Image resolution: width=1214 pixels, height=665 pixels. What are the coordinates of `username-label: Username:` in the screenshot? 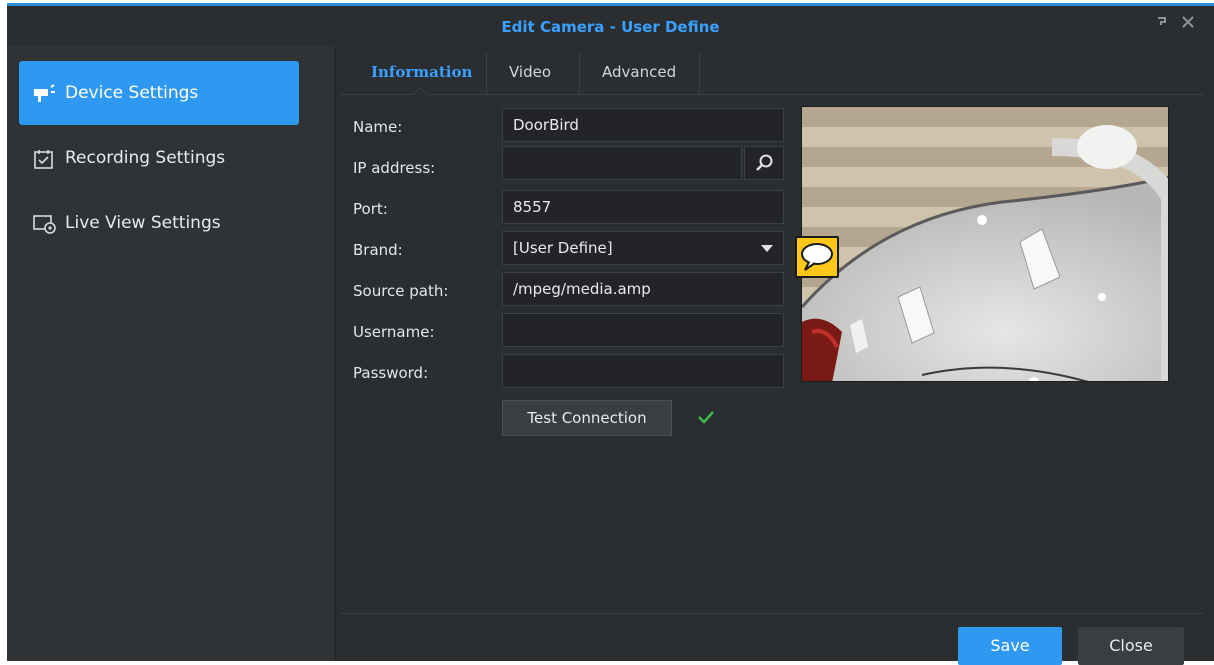 It's located at (394, 332).